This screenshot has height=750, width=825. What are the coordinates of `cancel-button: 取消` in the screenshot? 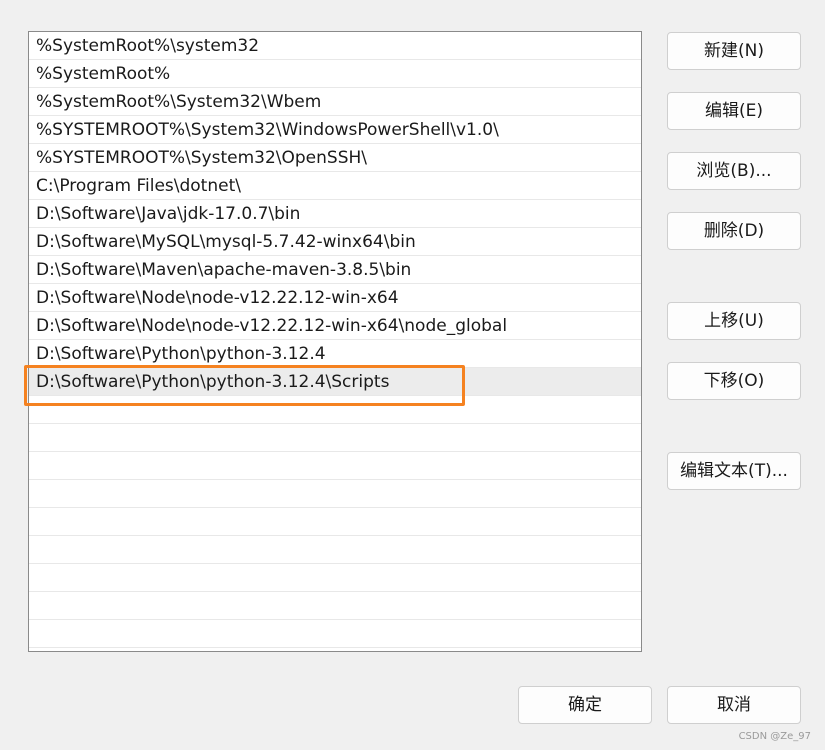 It's located at (734, 705).